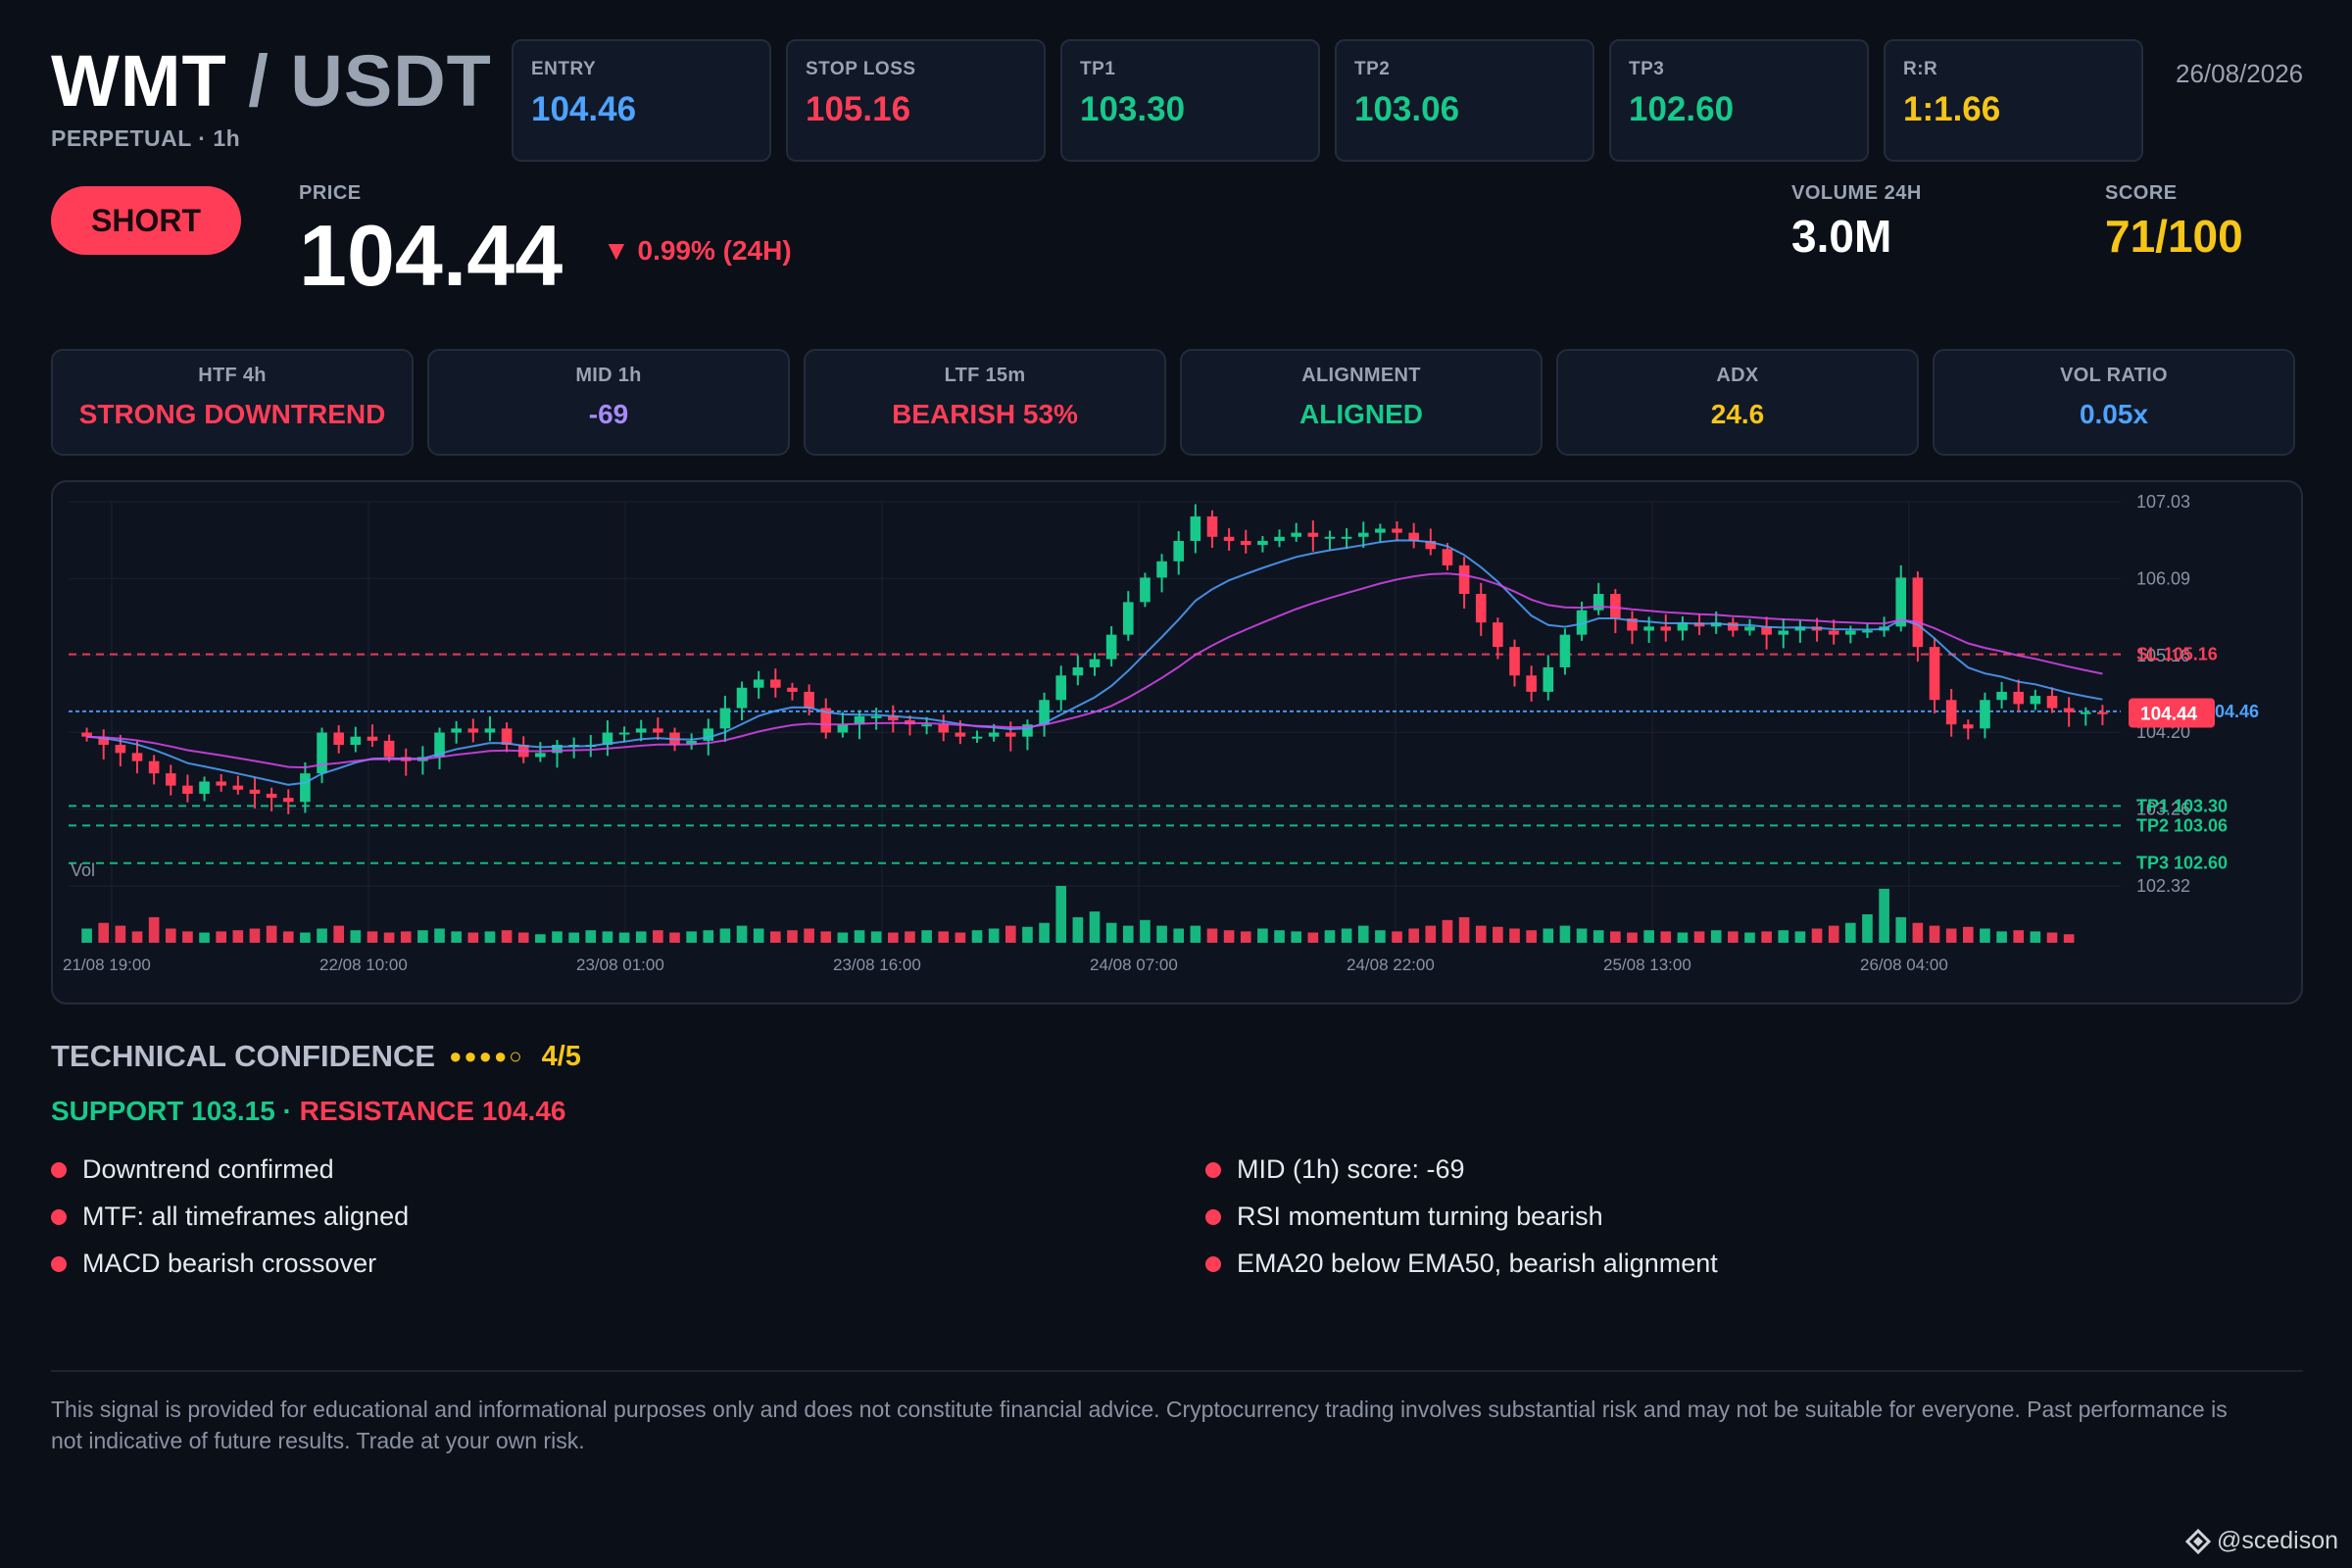 The image size is (2352, 1568). What do you see at coordinates (858, 109) in the screenshot?
I see `stop-loss-value: 105.16` at bounding box center [858, 109].